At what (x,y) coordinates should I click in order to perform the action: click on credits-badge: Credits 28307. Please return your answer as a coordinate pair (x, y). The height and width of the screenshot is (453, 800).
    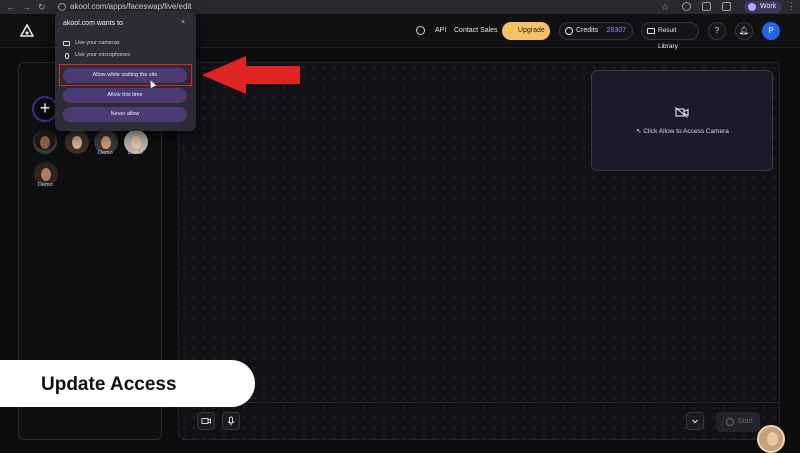
    Looking at the image, I should click on (596, 31).